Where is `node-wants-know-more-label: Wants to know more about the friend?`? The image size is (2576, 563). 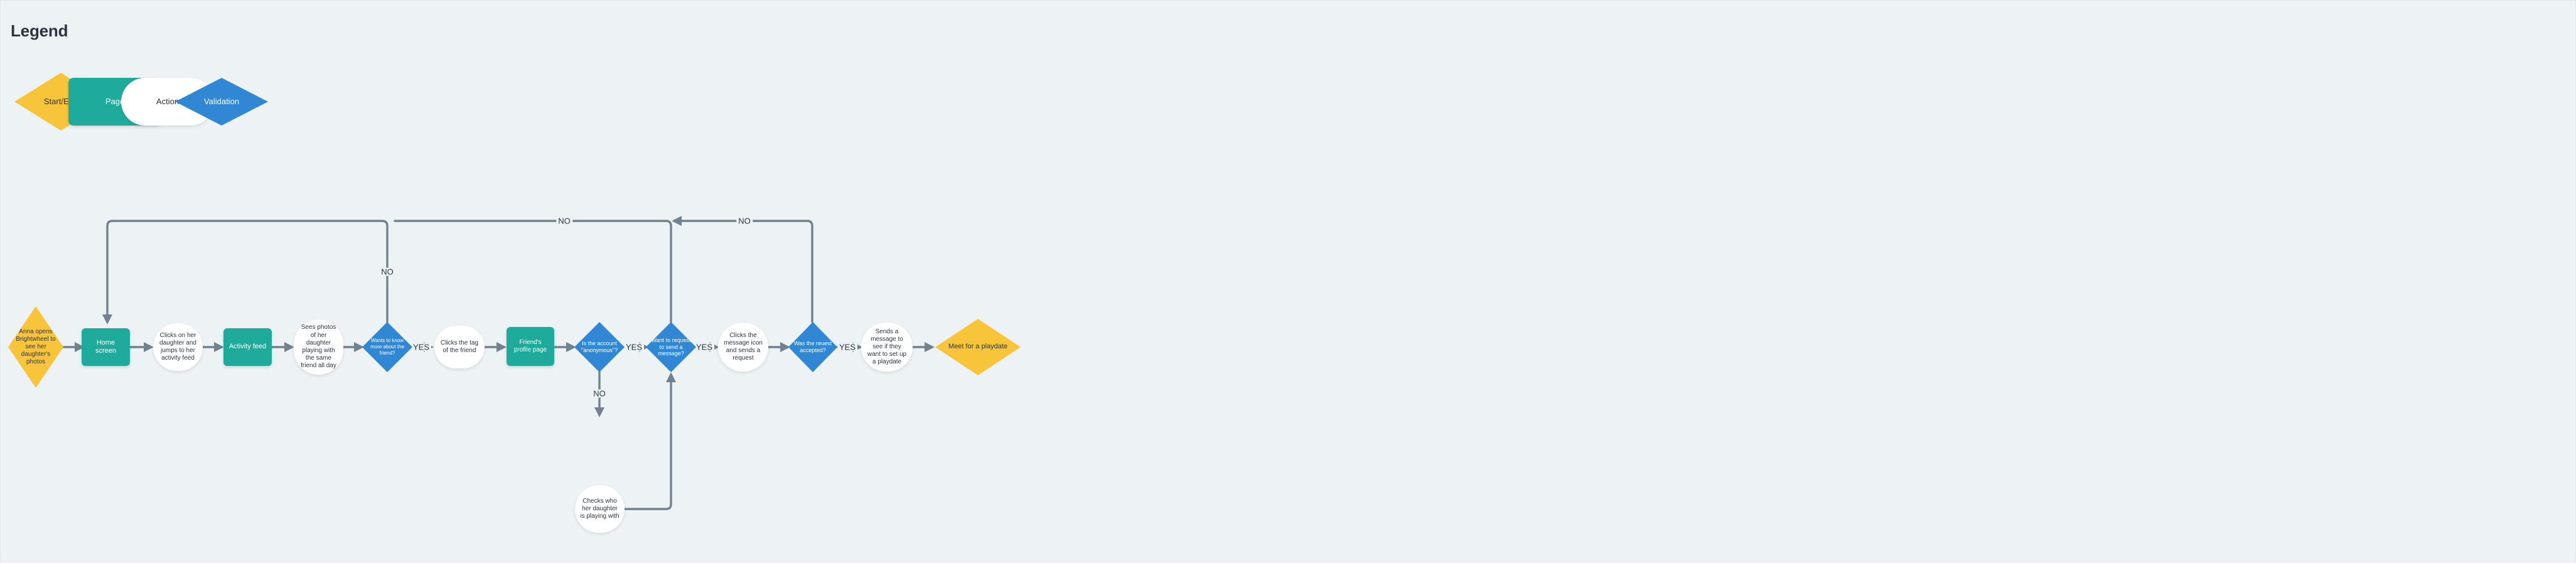 node-wants-know-more-label: Wants to know more about the friend? is located at coordinates (387, 347).